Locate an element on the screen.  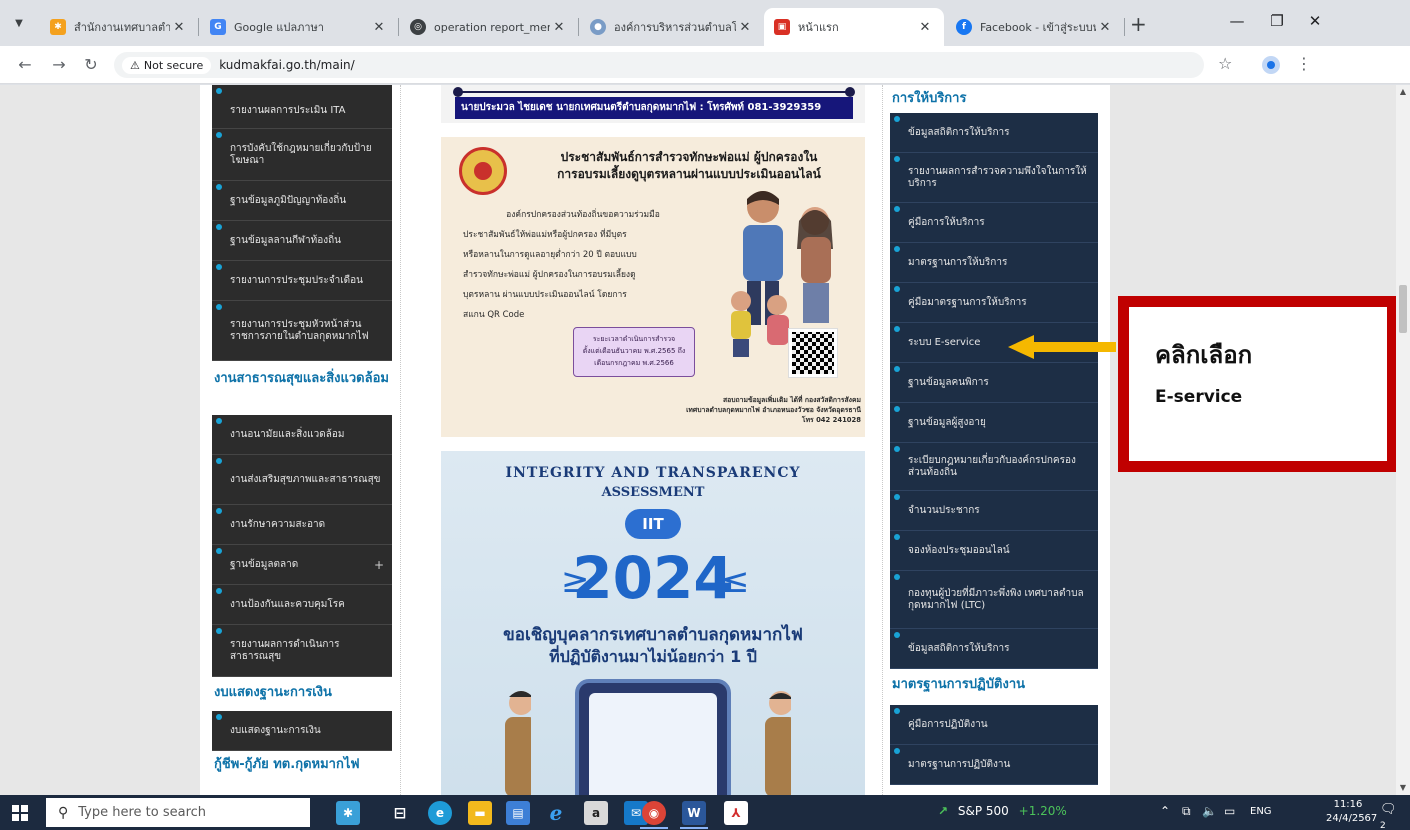
acrobat-icon: ⅄ is located at coordinates (736, 813).